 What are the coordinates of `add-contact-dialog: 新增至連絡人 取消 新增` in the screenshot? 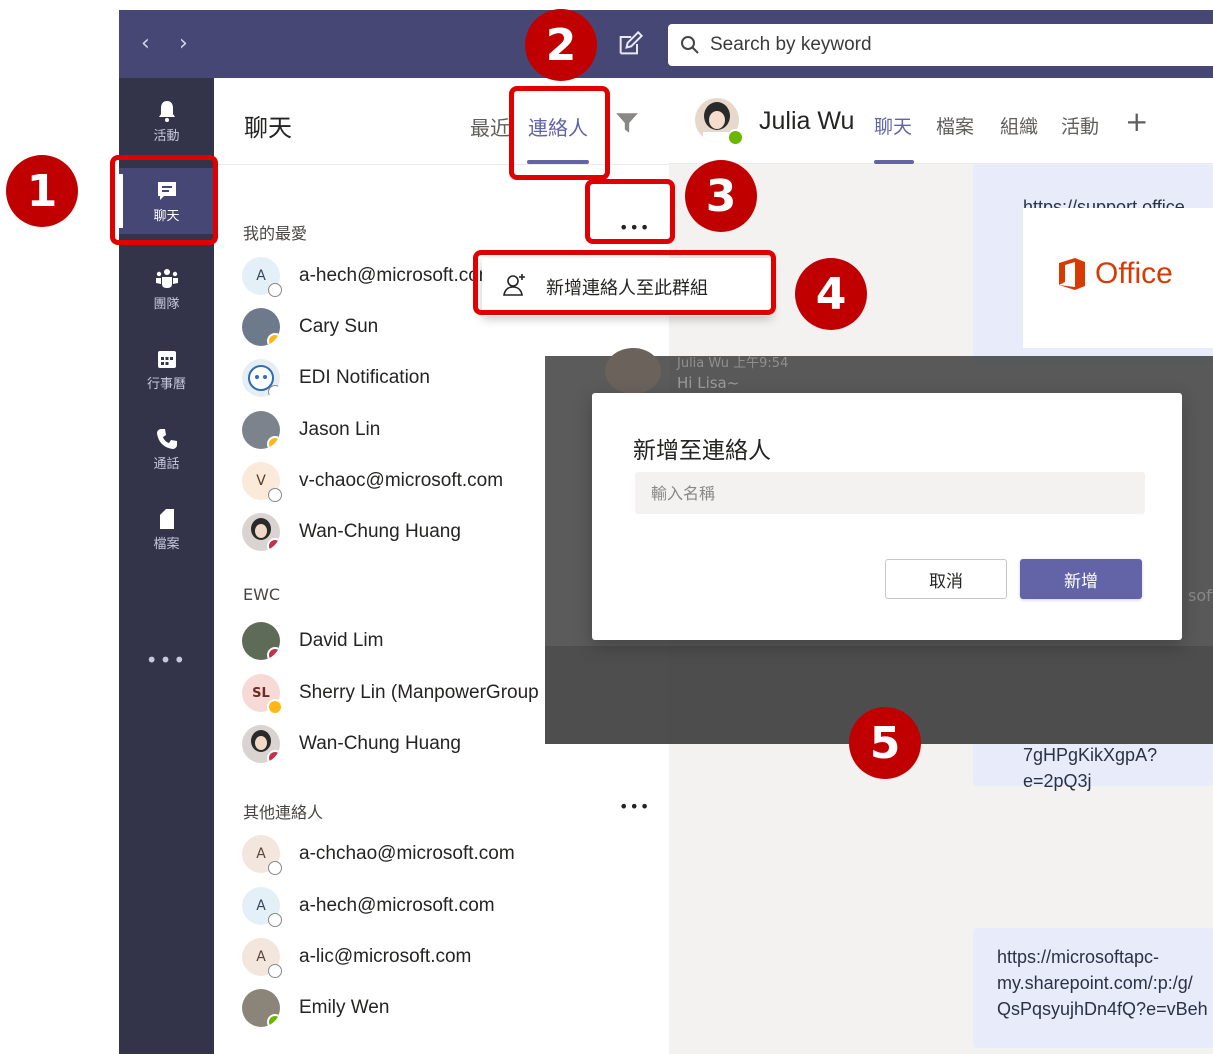 It's located at (887, 516).